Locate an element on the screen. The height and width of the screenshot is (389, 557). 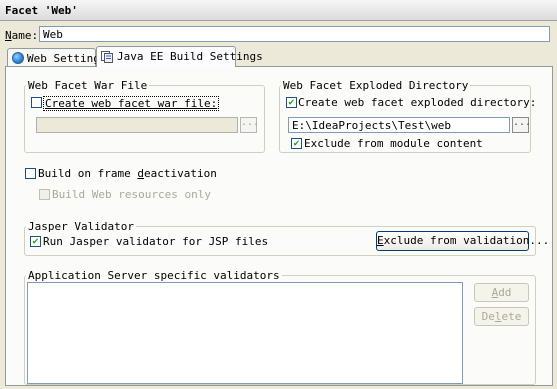
add-validator-button: Add is located at coordinates (501, 292).